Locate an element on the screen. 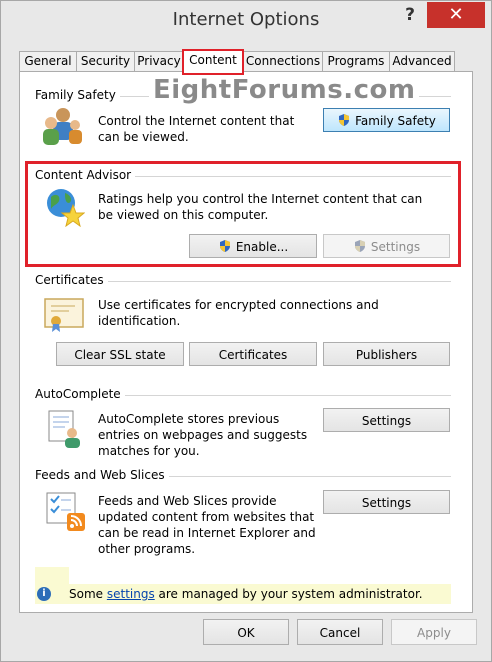 The width and height of the screenshot is (492, 662). certificates-heading: Certificates is located at coordinates (71, 280).